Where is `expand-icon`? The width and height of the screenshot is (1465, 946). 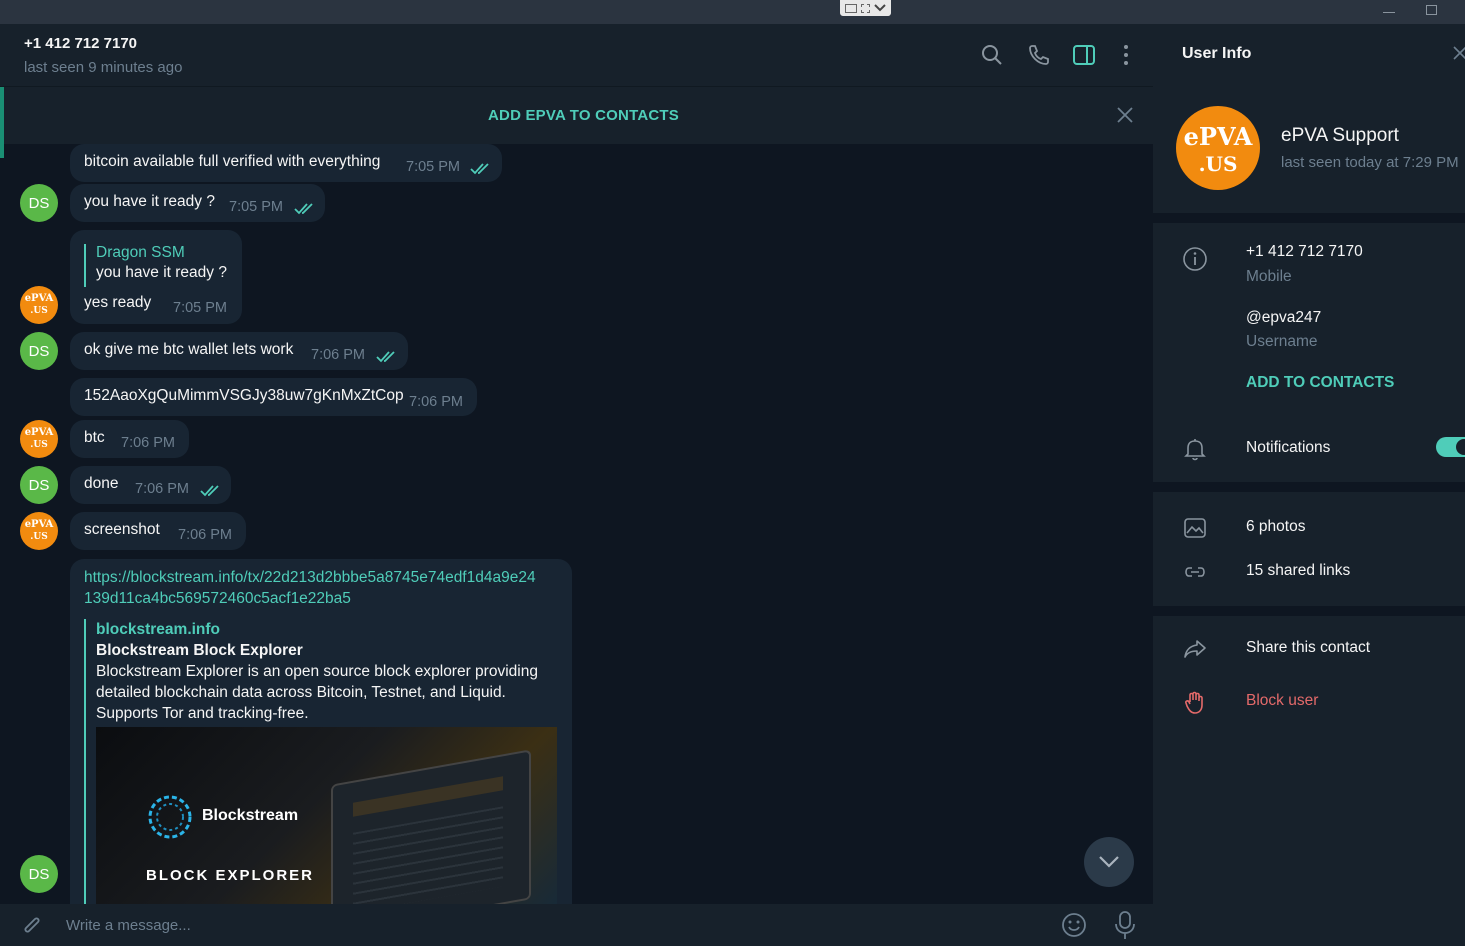 expand-icon is located at coordinates (865, 8).